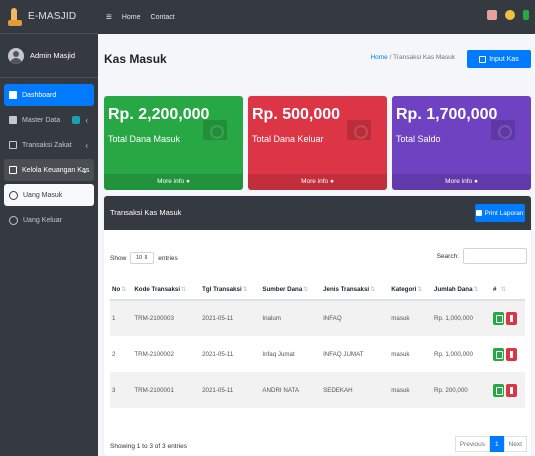 This screenshot has height=456, width=535. I want to click on breadcrumb: Home / Transaksi Kas Masuk, so click(412, 57).